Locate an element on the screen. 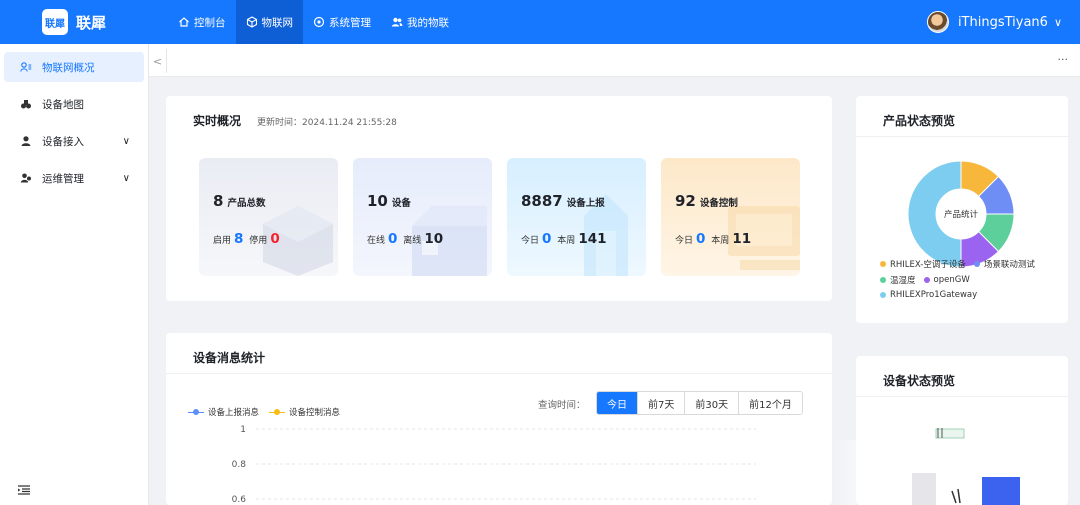  topnav-label: 控制台 is located at coordinates (210, 22).